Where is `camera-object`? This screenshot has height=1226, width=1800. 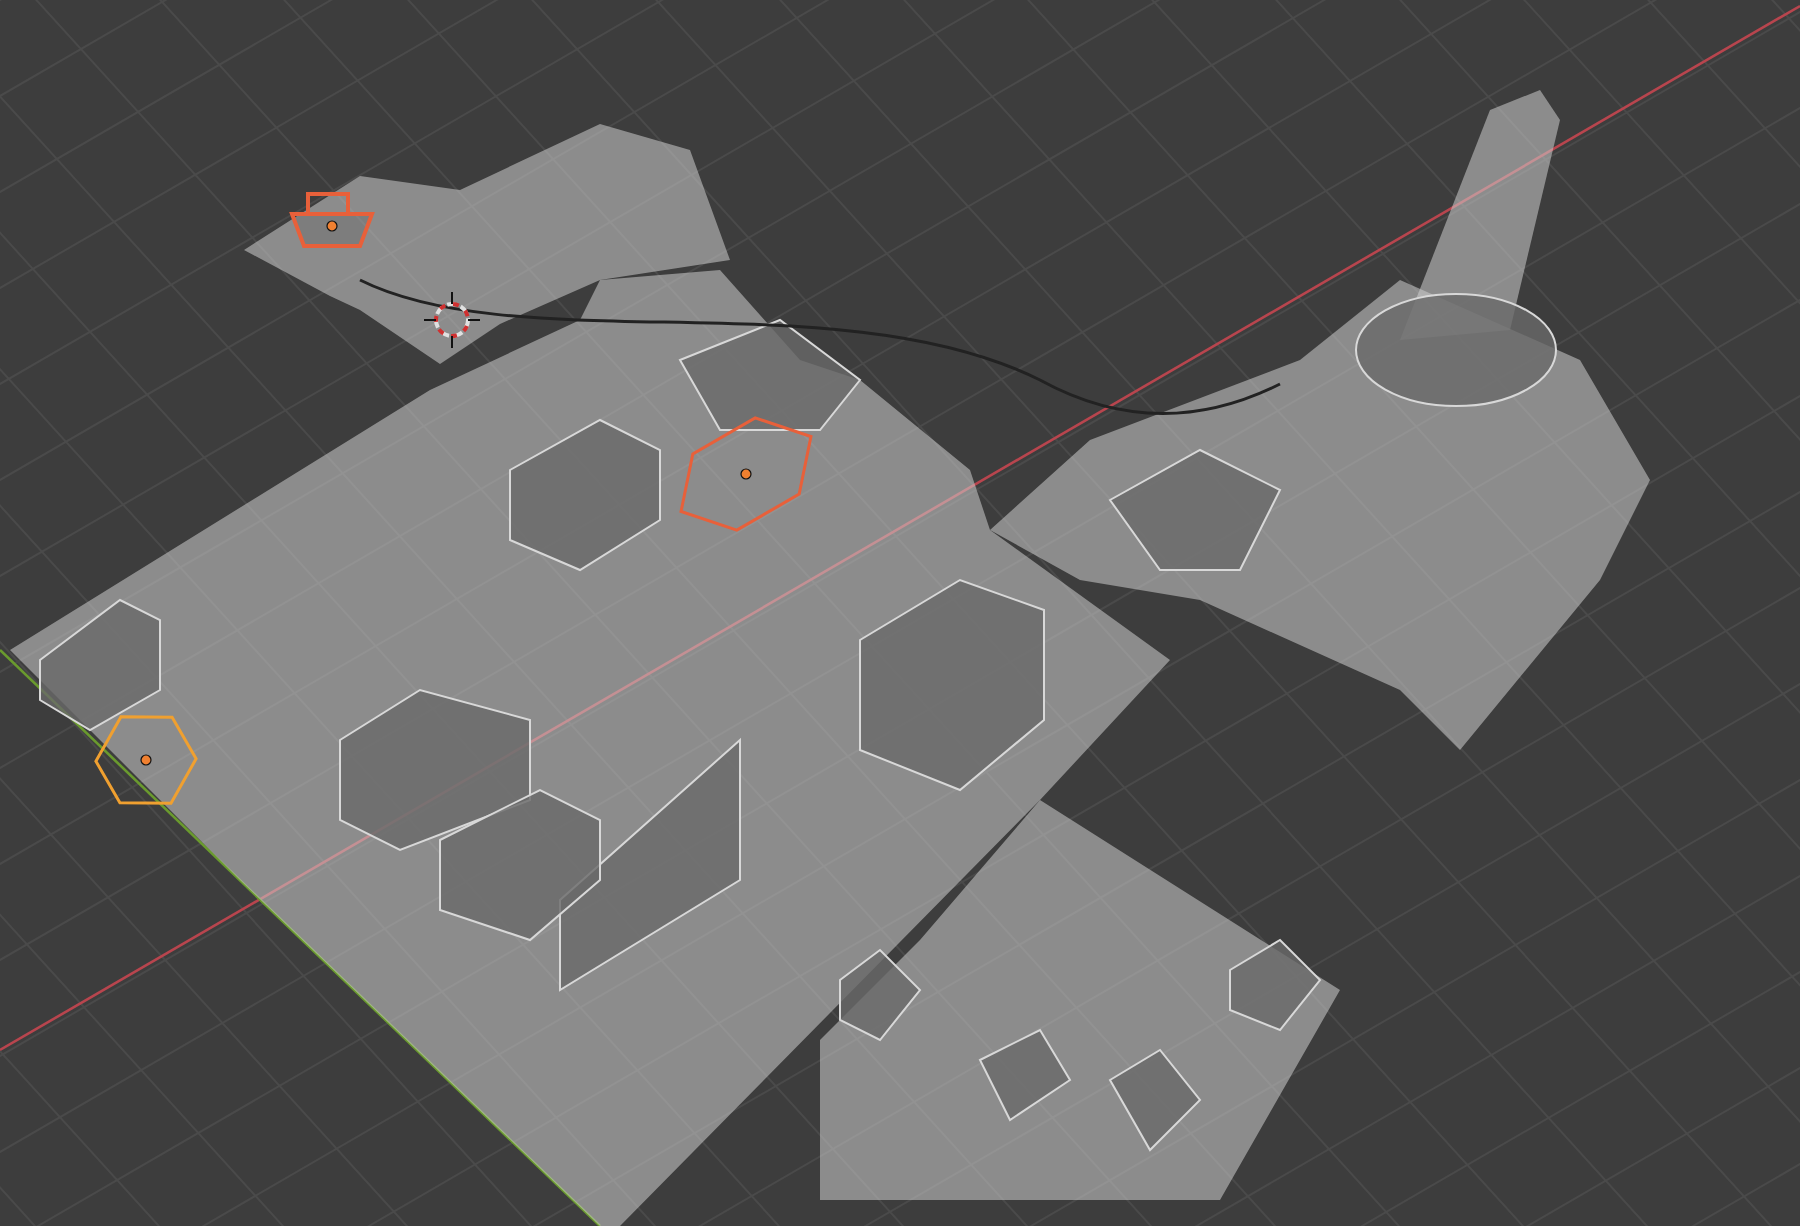 camera-object is located at coordinates (332, 220).